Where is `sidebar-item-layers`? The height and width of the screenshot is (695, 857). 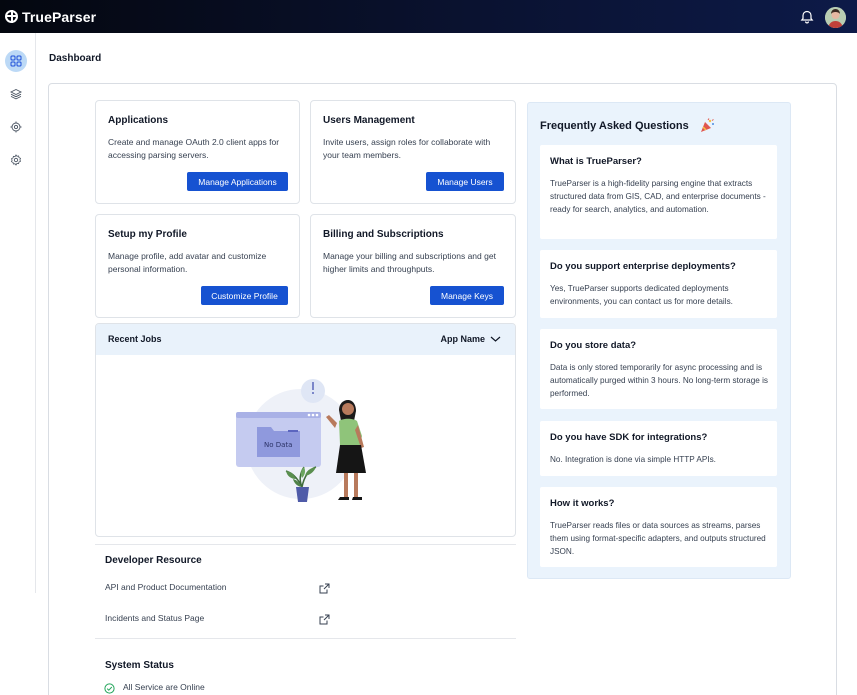 sidebar-item-layers is located at coordinates (16, 94).